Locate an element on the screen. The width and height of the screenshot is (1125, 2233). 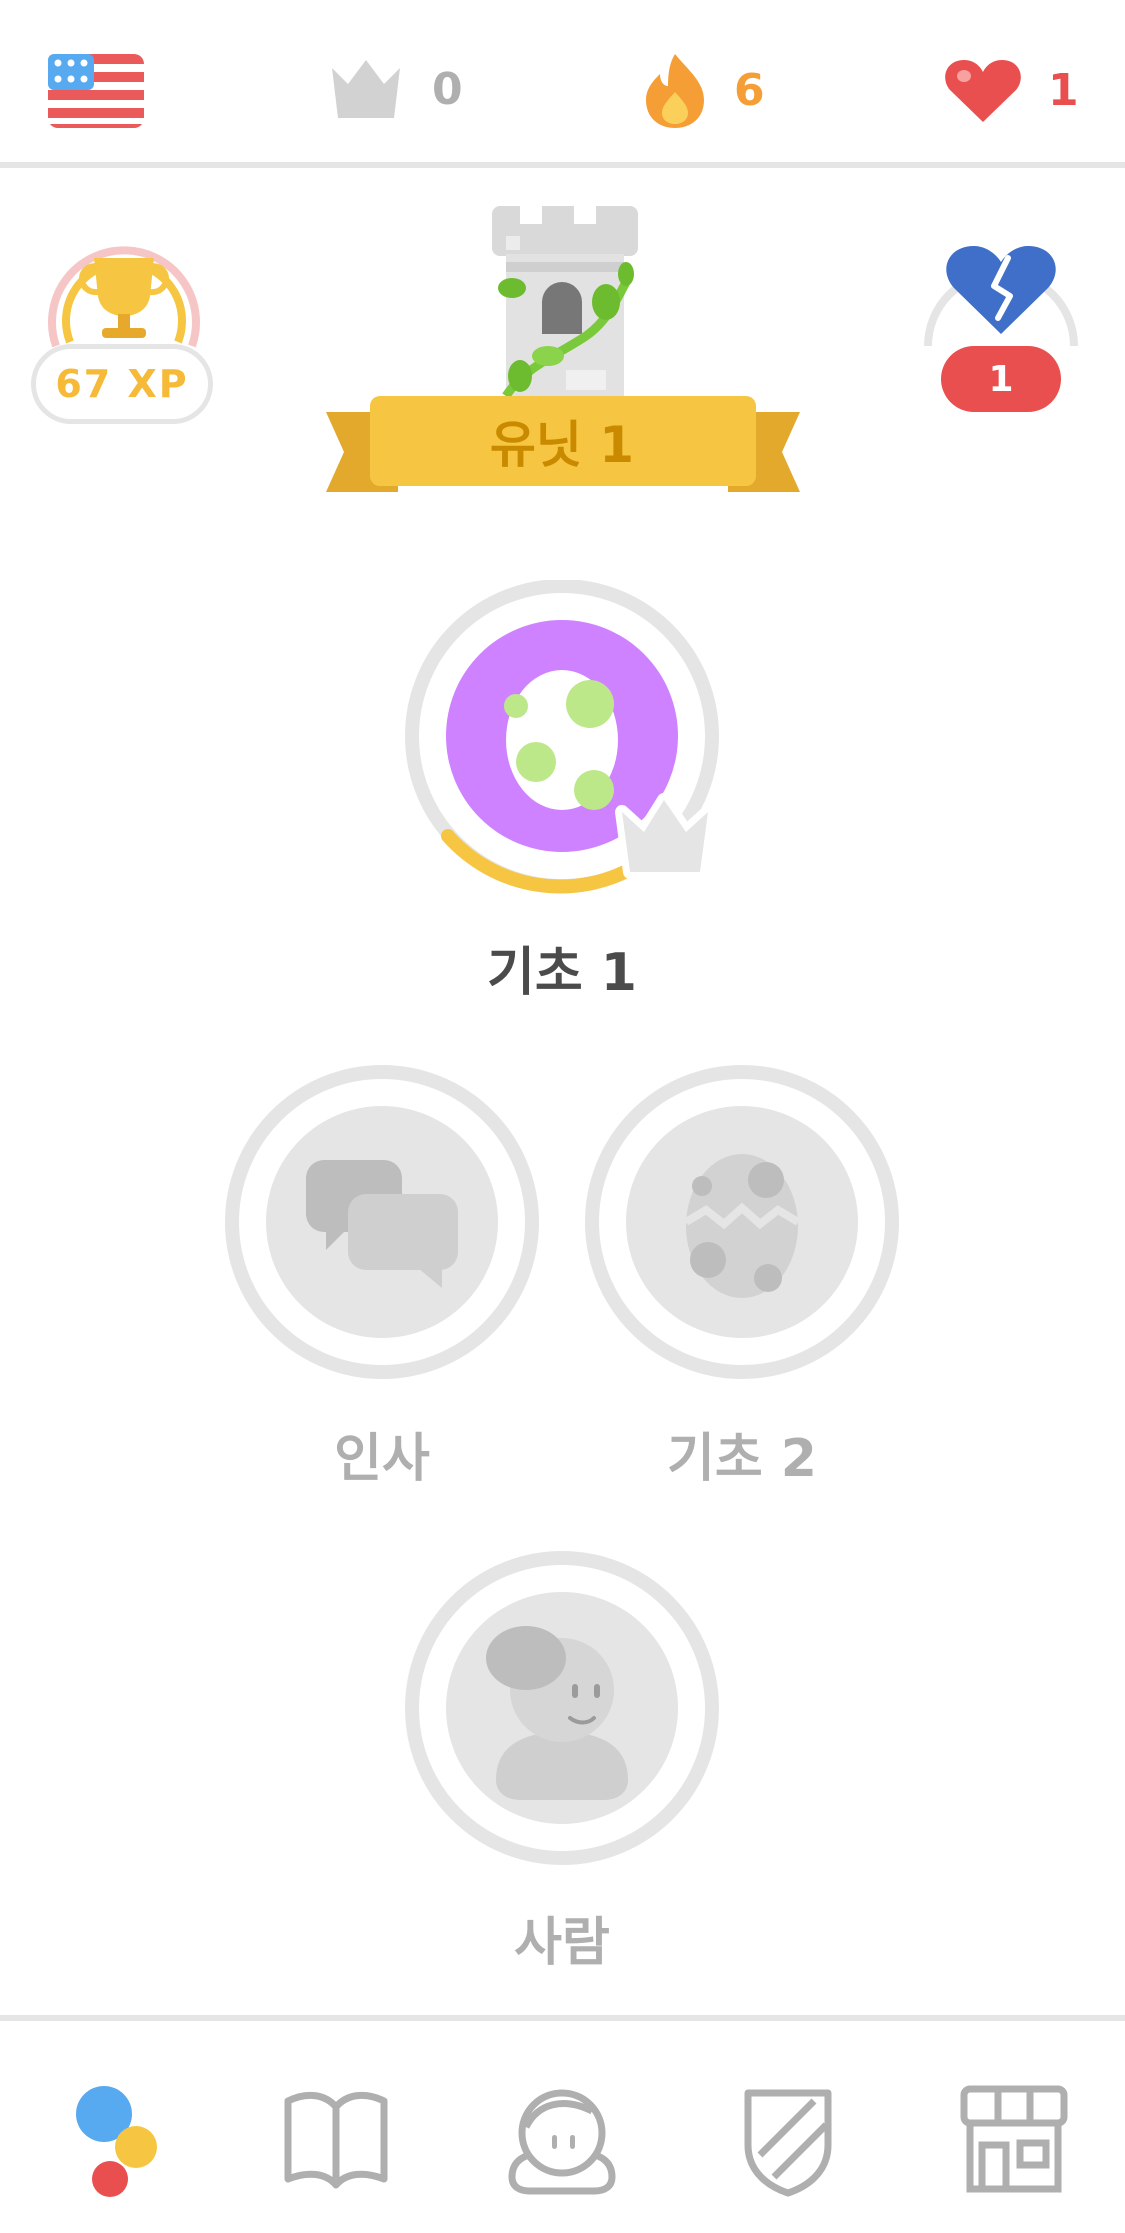
crown-icon is located at coordinates (366, 89).